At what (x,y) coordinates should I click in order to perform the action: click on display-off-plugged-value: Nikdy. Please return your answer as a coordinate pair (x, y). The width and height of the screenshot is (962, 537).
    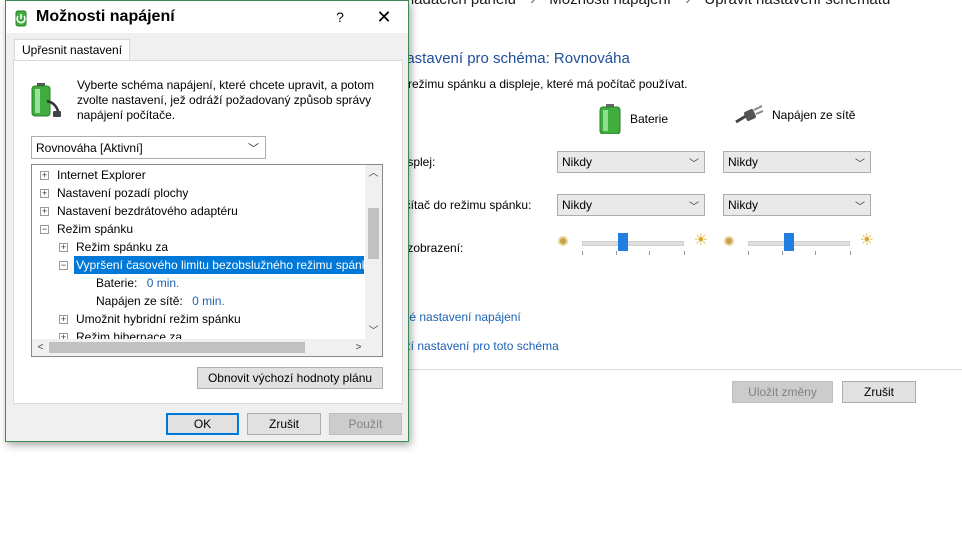
    Looking at the image, I should click on (743, 162).